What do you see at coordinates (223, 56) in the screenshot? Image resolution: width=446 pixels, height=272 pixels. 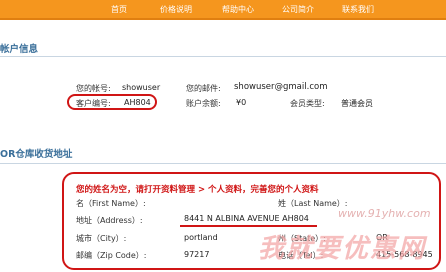 I see `account-section-divider` at bounding box center [223, 56].